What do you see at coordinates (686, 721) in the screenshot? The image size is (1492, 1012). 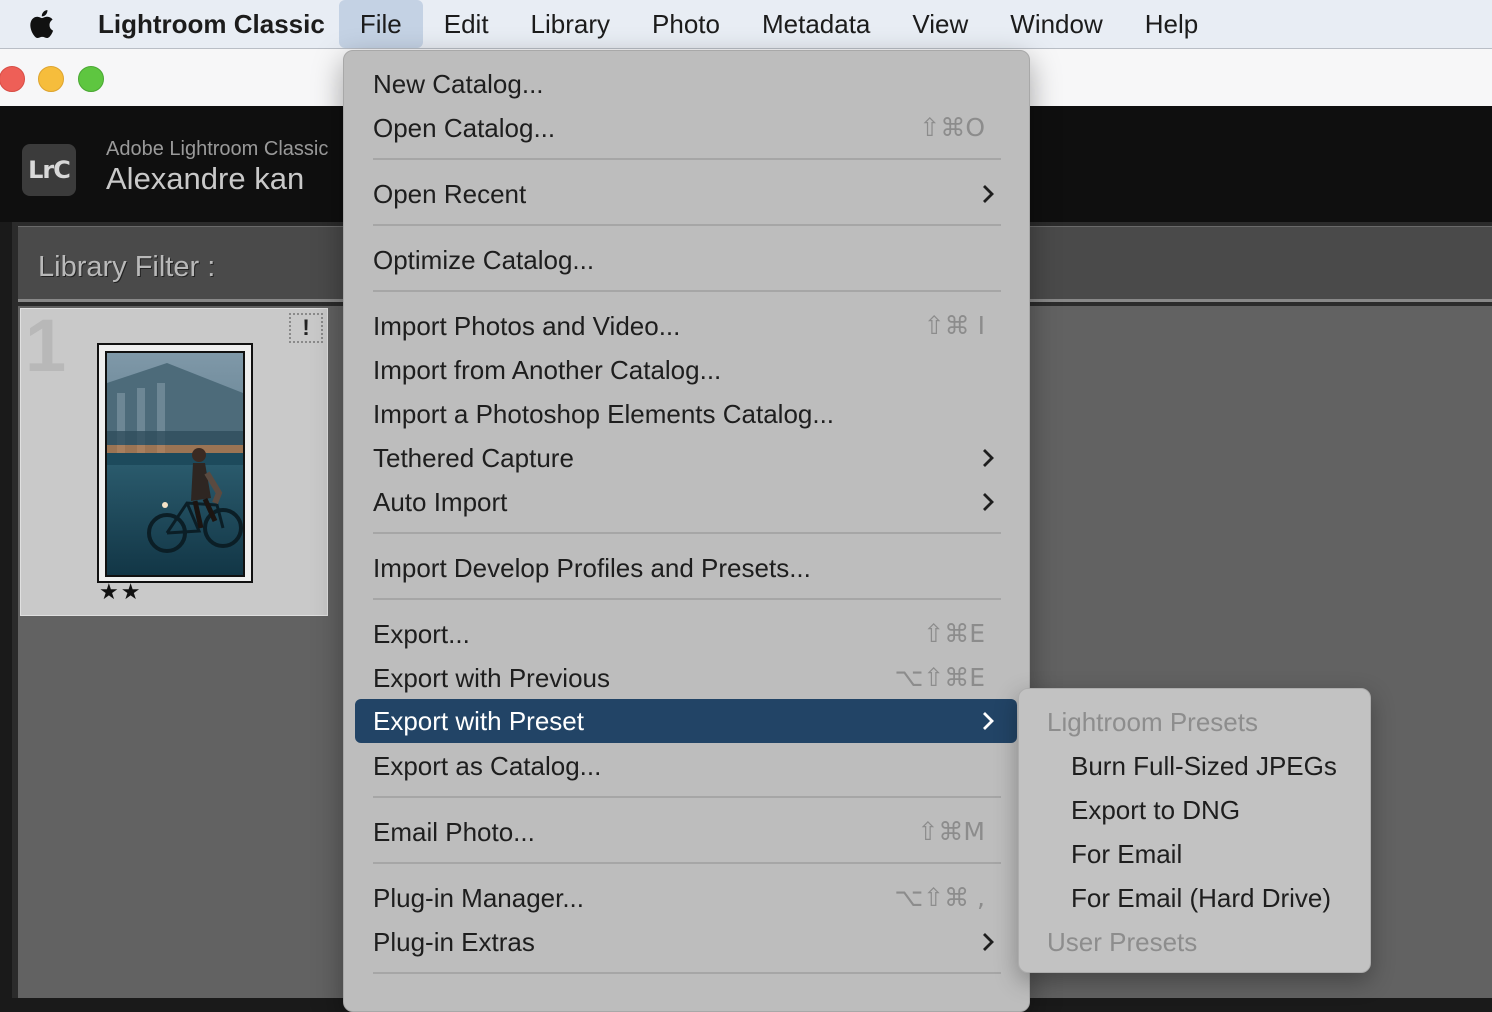 I see `menu-item-export-with-preset: Export with Preset` at bounding box center [686, 721].